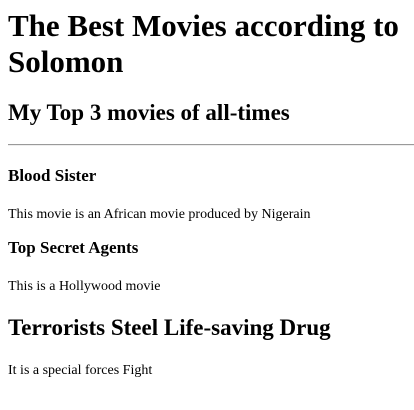 The image size is (414, 410). Describe the element at coordinates (169, 327) in the screenshot. I see `movie-title: Terrorists Steel Life-saving Drug` at that location.